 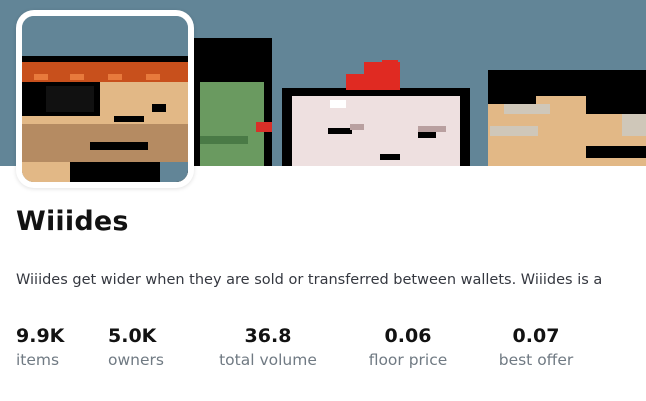 I want to click on stat-owners: 5.0K owners, so click(x=136, y=347).